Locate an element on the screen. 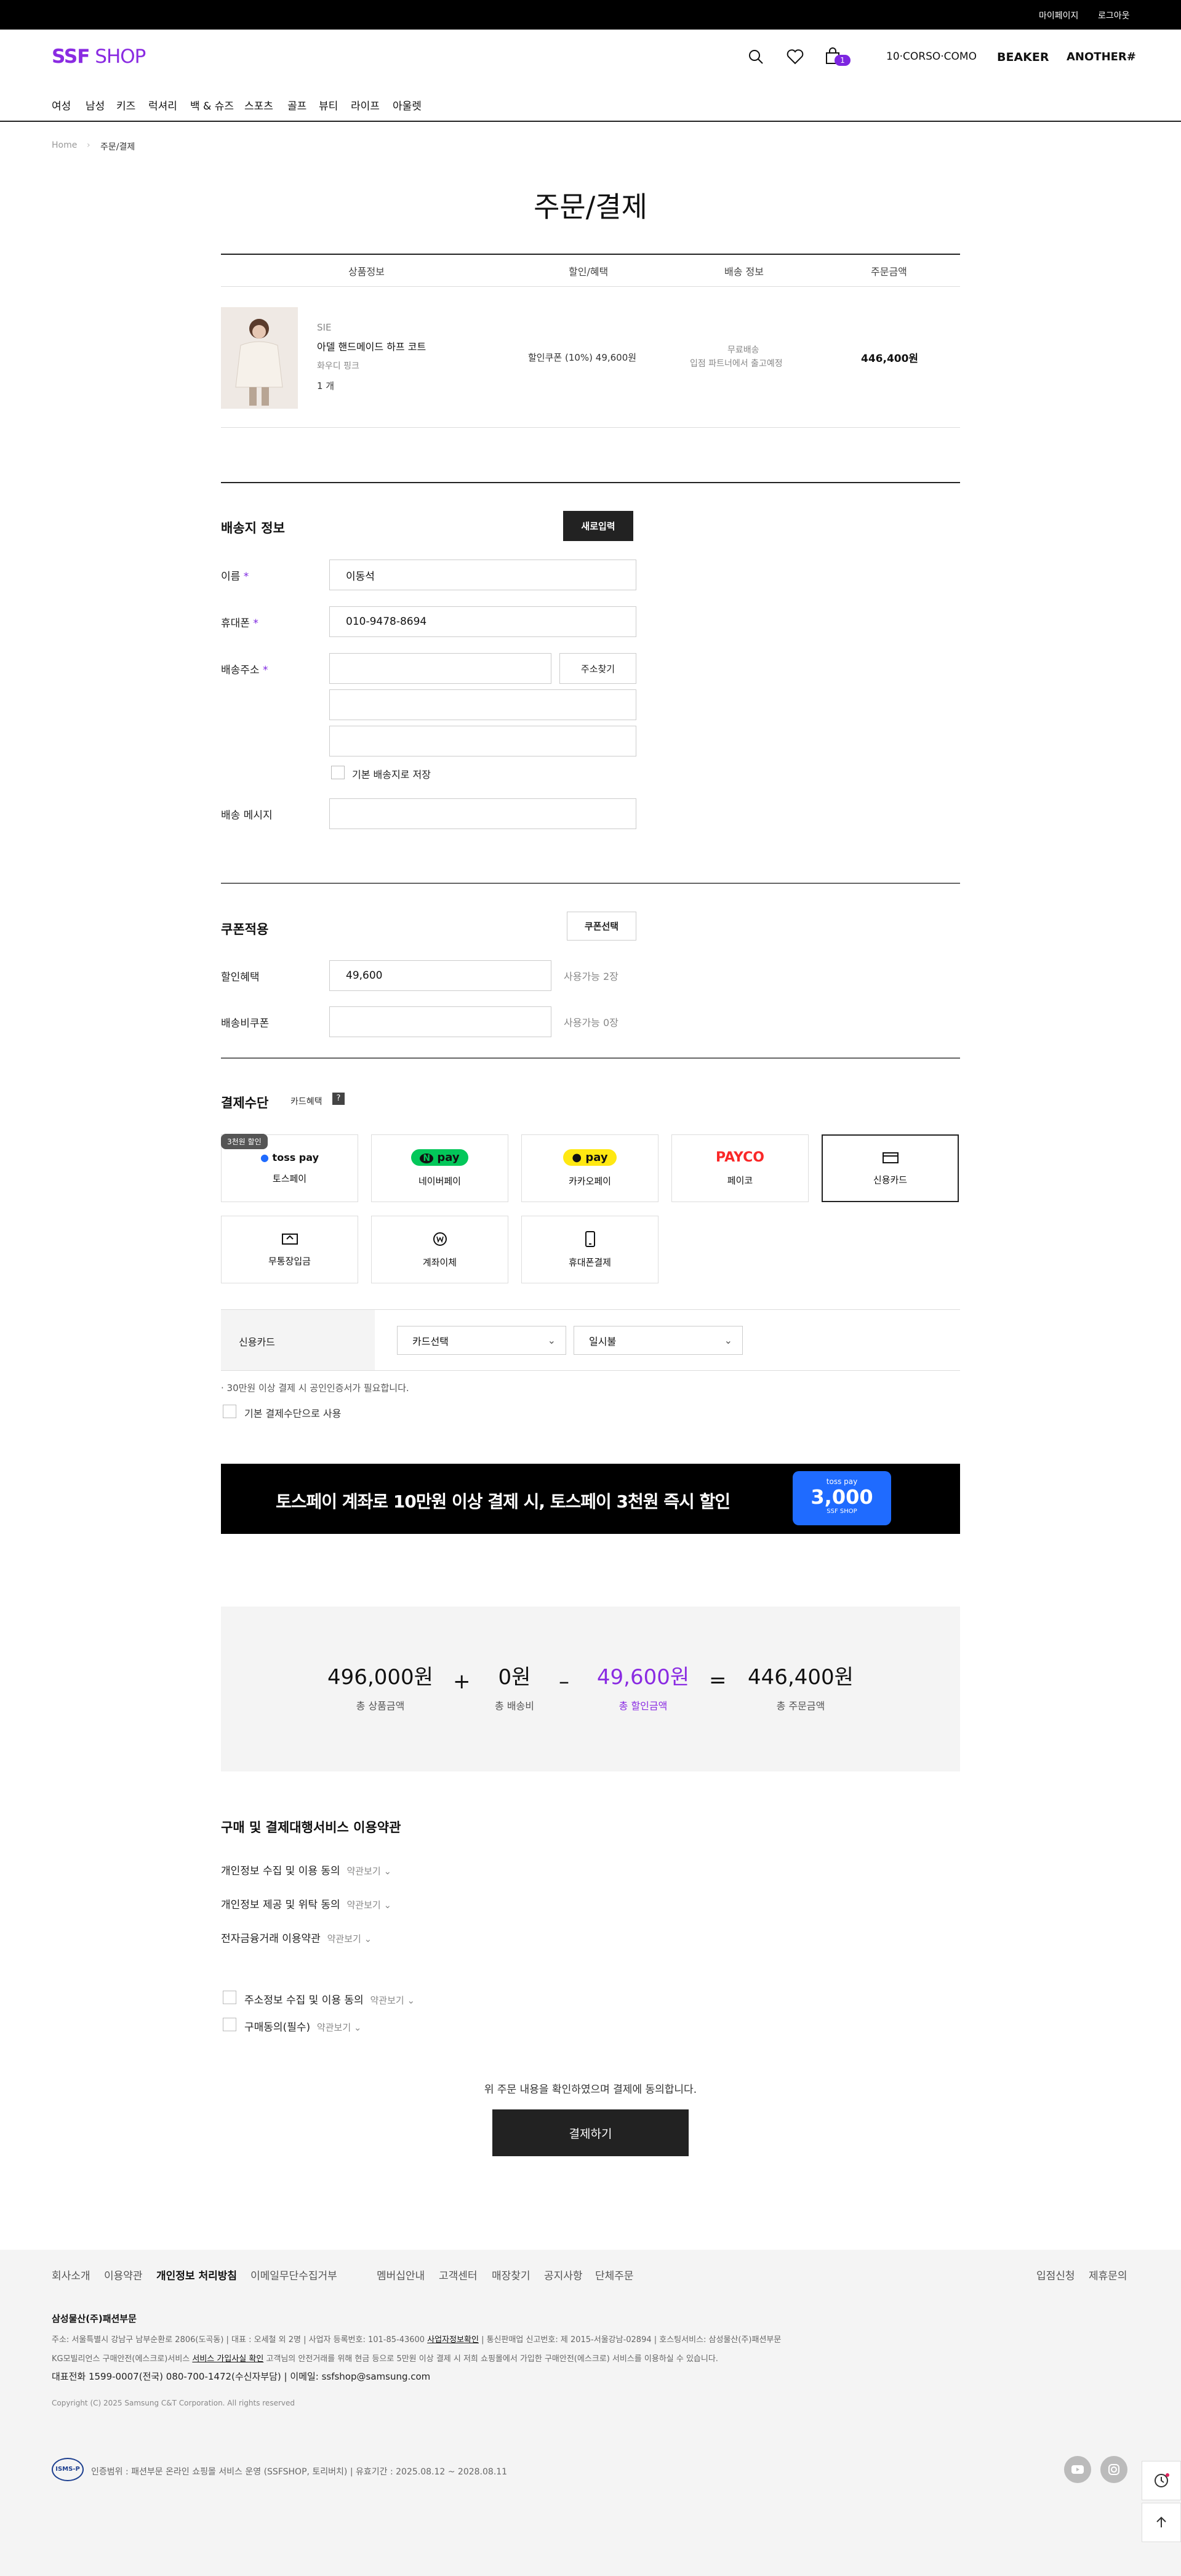 Image resolution: width=1181 pixels, height=2576 pixels. naverpay-label: 네이버페이 is located at coordinates (440, 1181).